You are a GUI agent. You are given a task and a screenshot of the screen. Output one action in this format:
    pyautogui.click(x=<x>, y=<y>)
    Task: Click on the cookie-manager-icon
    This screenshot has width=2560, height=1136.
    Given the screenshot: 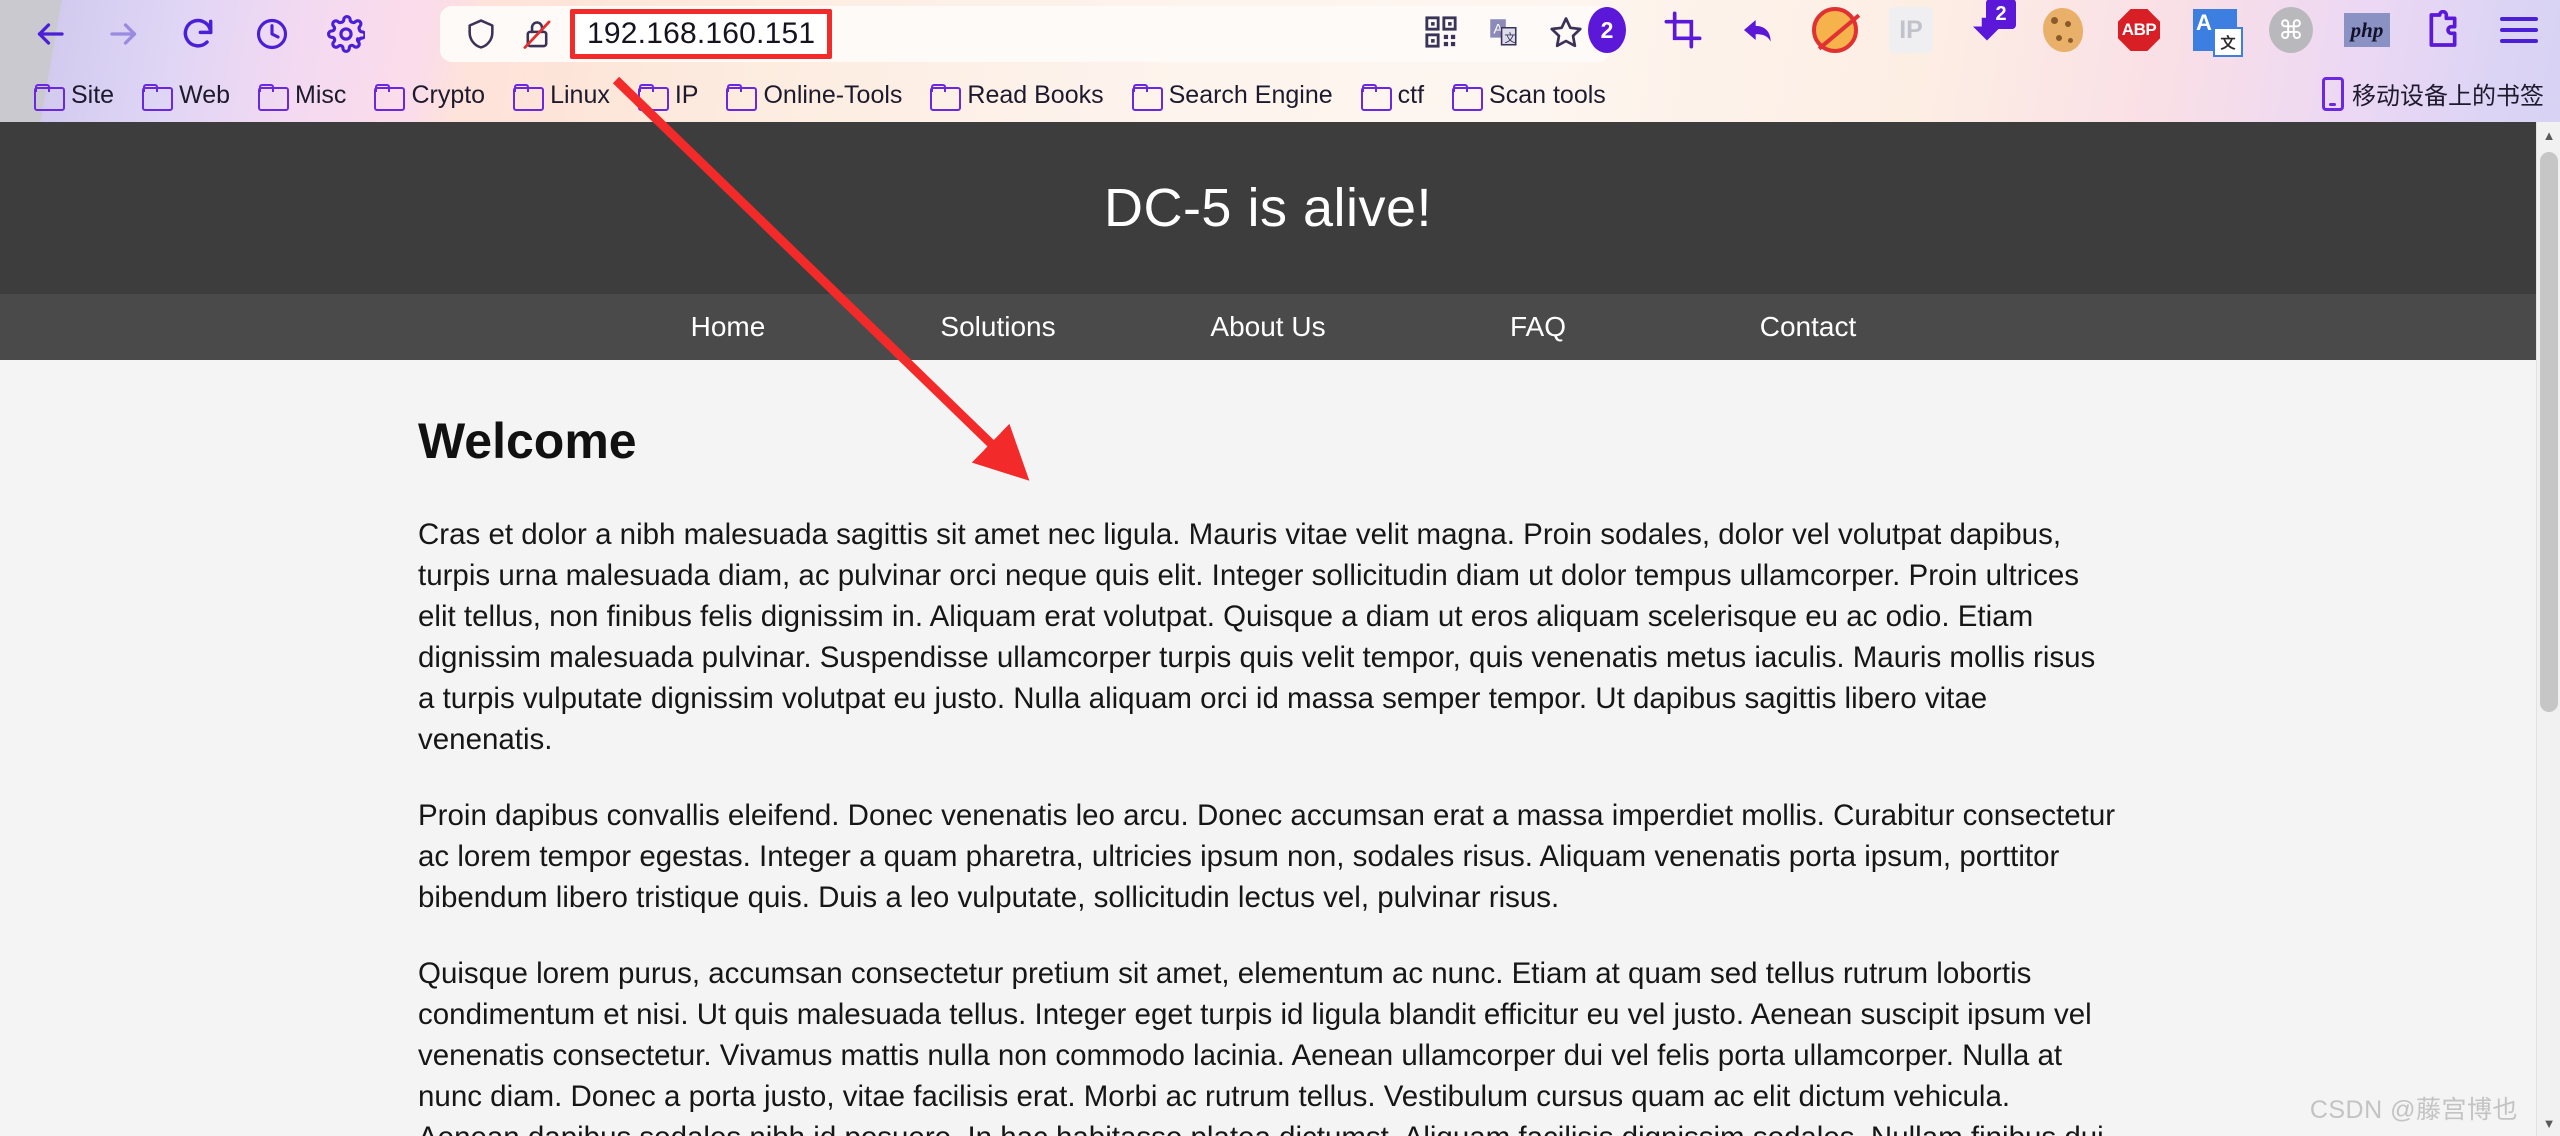 What is the action you would take?
    pyautogui.click(x=2063, y=30)
    